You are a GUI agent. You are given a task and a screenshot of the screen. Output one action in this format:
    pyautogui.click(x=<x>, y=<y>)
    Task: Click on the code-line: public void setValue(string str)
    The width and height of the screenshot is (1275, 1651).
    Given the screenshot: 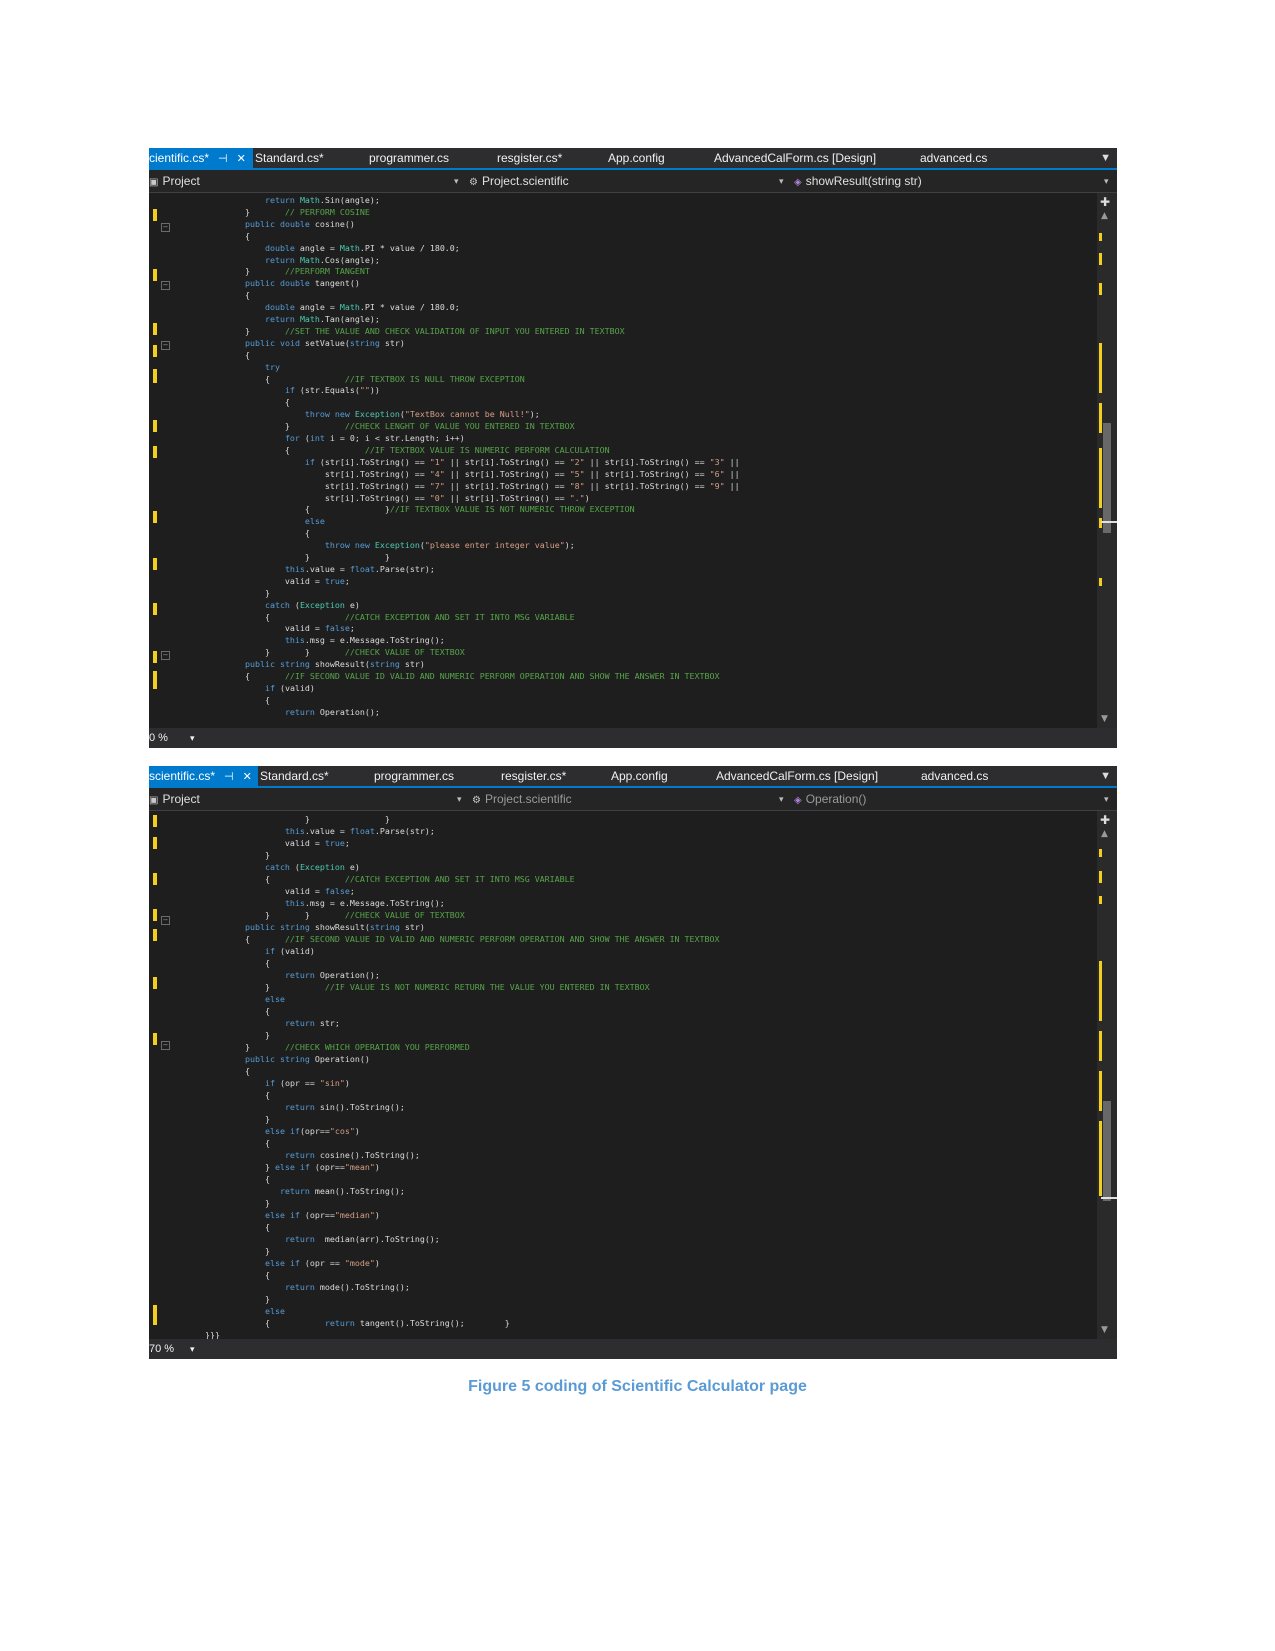 What is the action you would take?
    pyautogui.click(x=305, y=344)
    